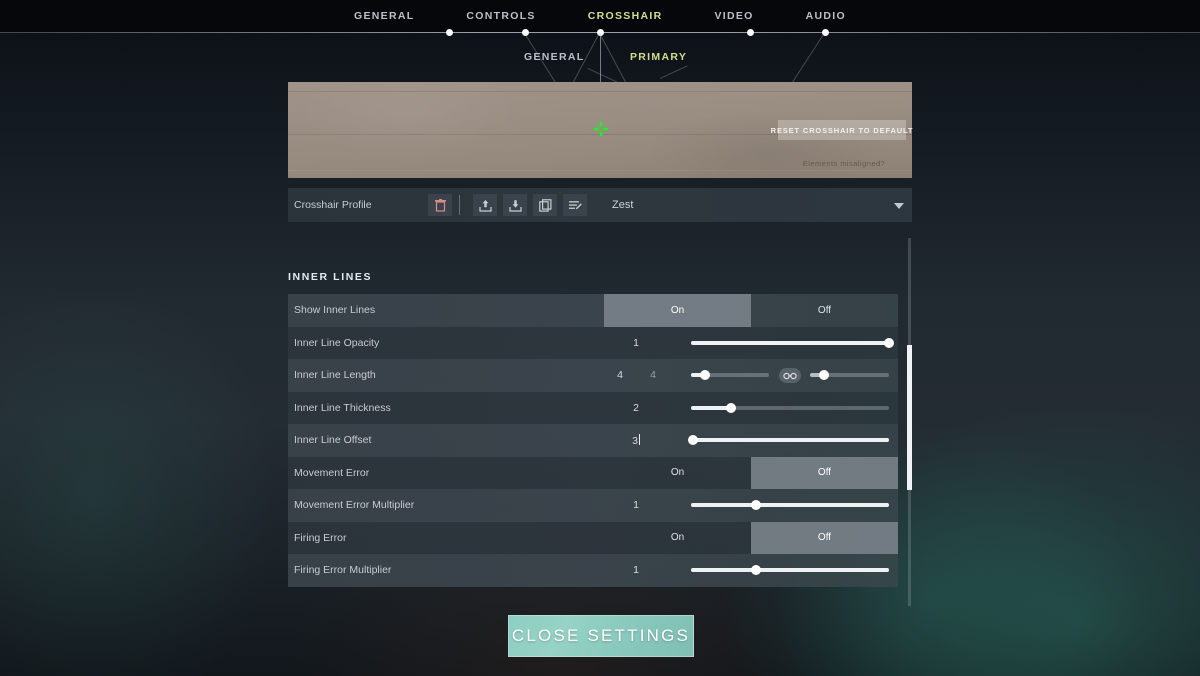 This screenshot has height=676, width=1200. What do you see at coordinates (790, 505) in the screenshot?
I see `slider-movement-error-multiplier` at bounding box center [790, 505].